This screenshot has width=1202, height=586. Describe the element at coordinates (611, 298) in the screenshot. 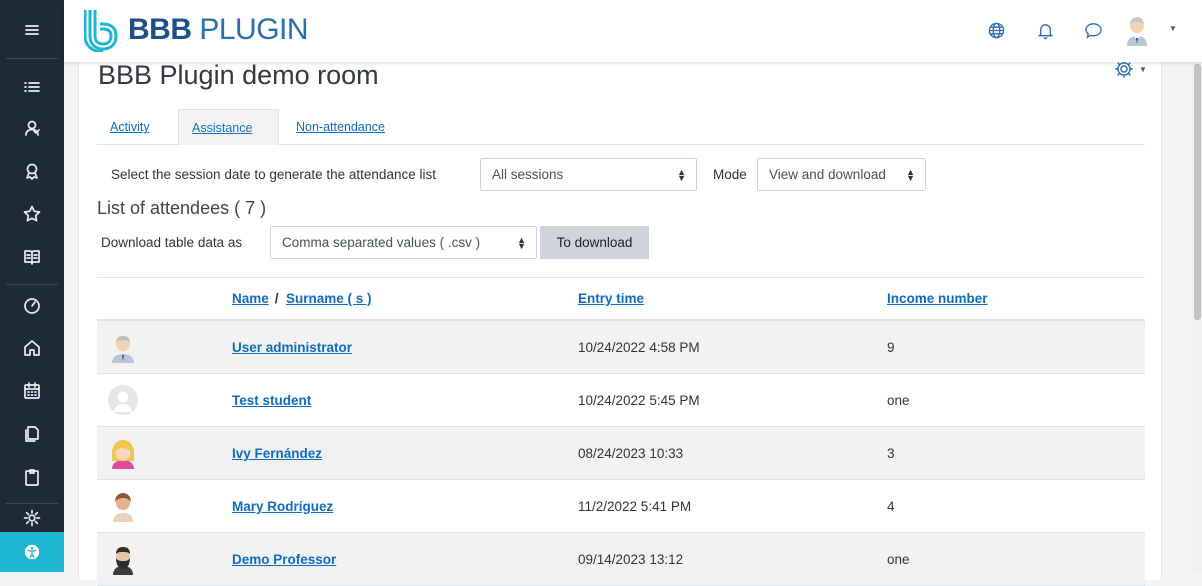

I see `header-entry-time-link: Entry time` at that location.